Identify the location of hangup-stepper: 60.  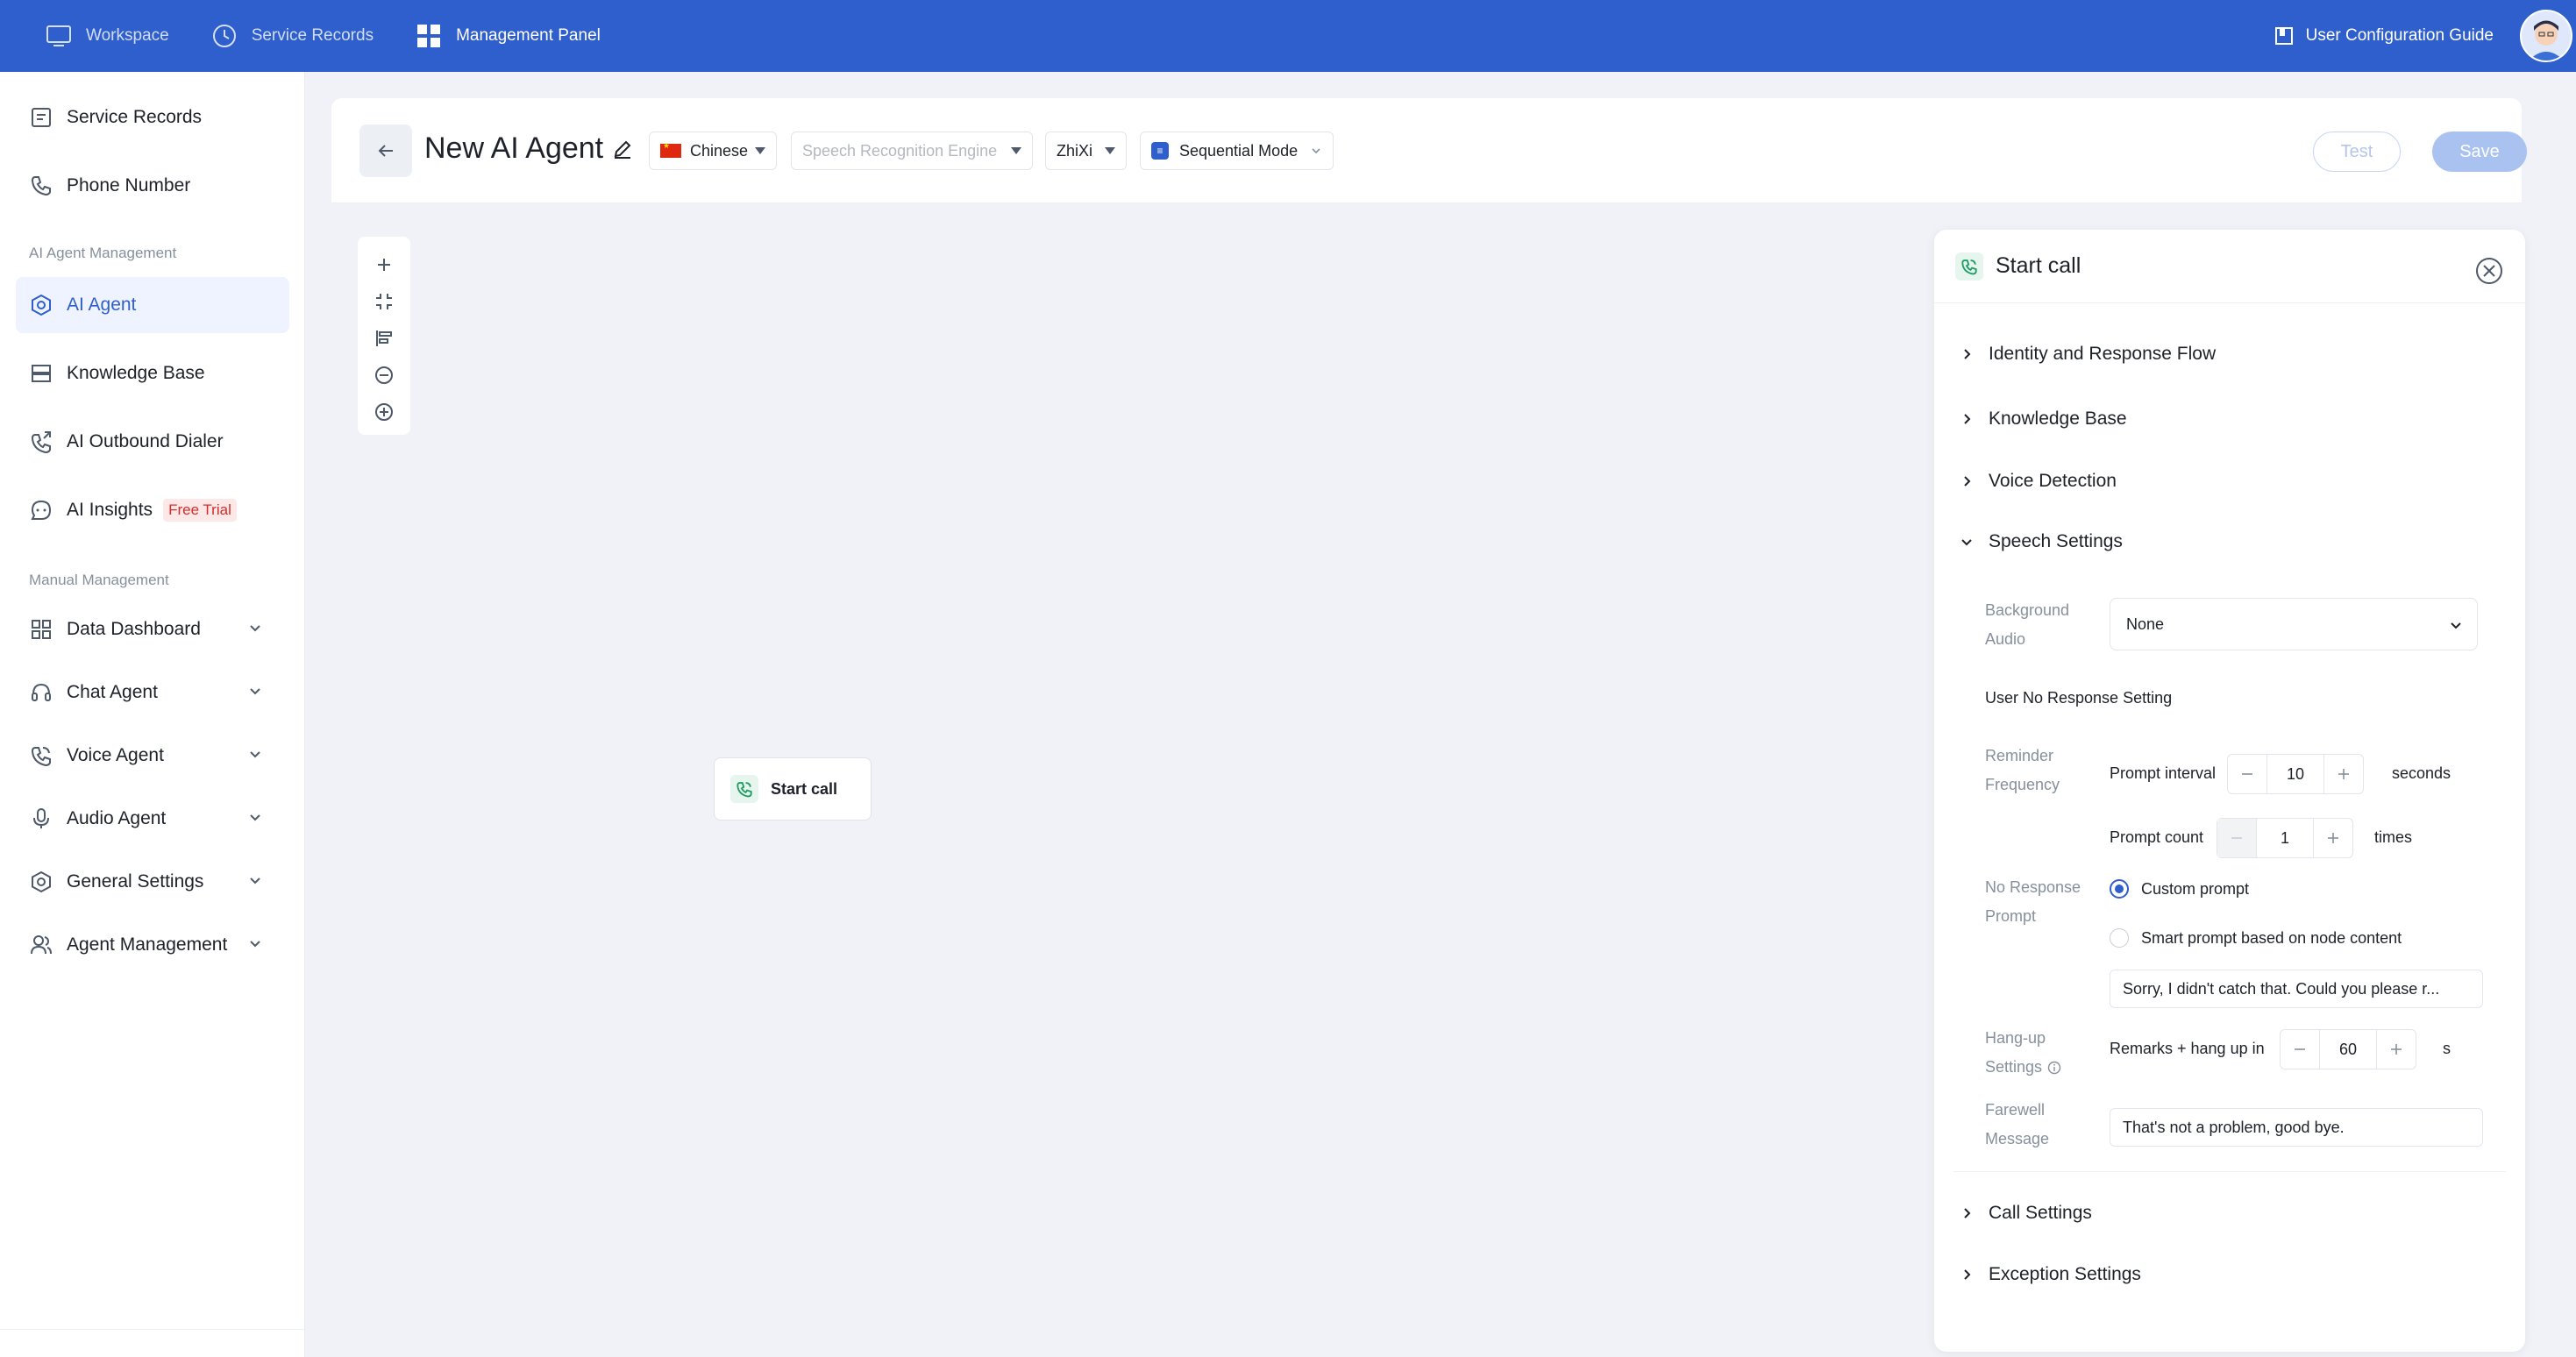
(2348, 1049).